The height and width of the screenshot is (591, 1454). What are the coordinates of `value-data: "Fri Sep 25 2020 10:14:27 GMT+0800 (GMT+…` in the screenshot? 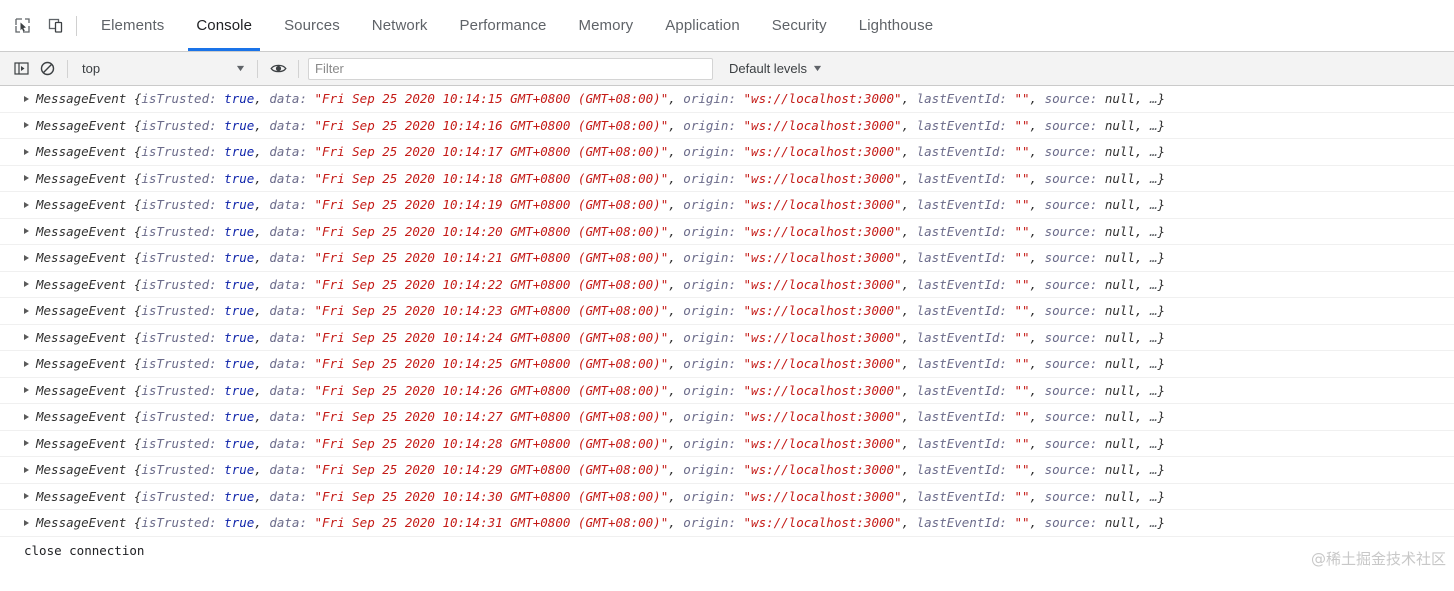 It's located at (491, 417).